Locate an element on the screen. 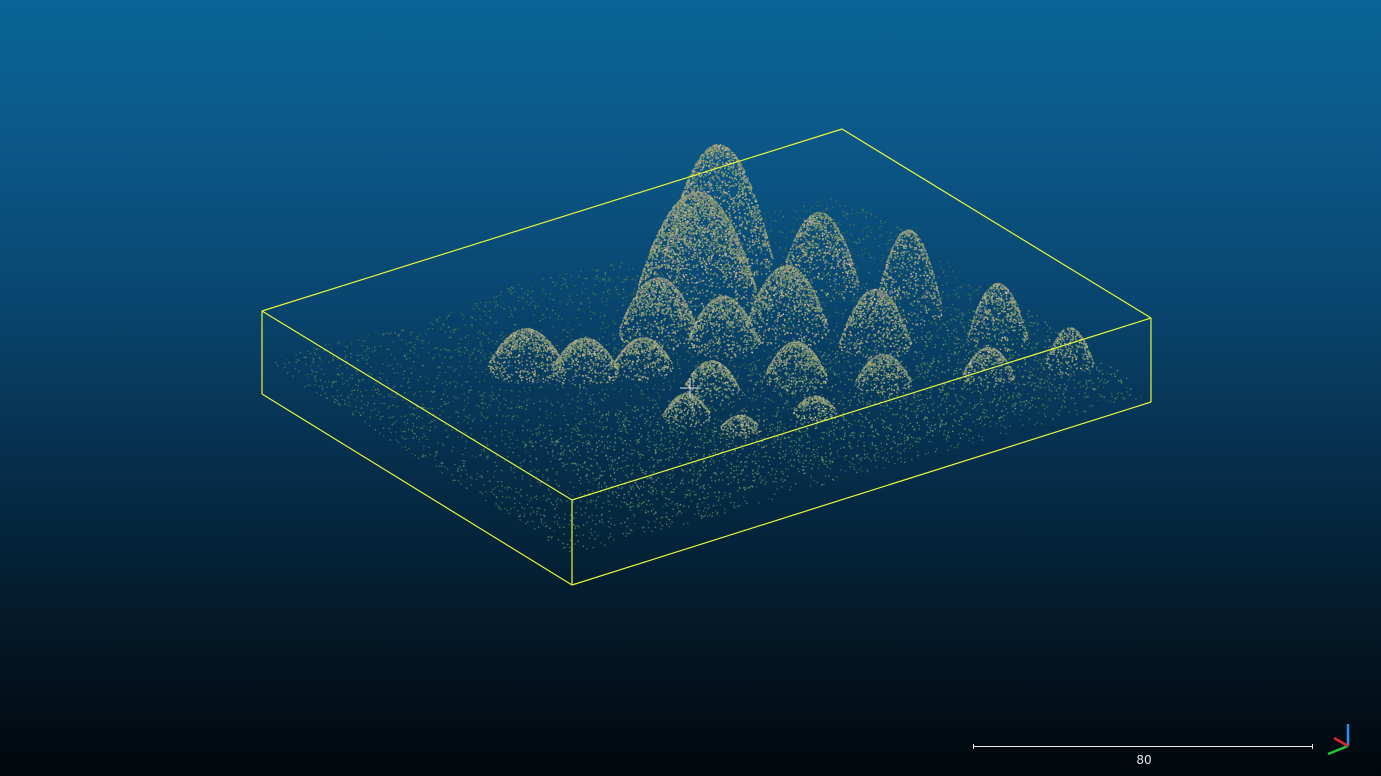  y-axis-icon is located at coordinates (1338, 750).